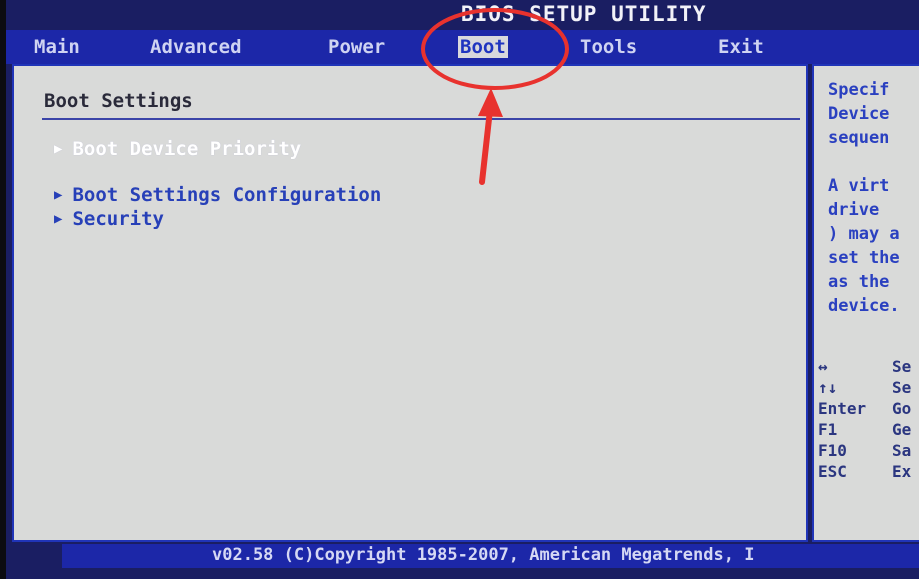 The height and width of the screenshot is (579, 919). Describe the element at coordinates (842, 408) in the screenshot. I see `key-name: Enter` at that location.